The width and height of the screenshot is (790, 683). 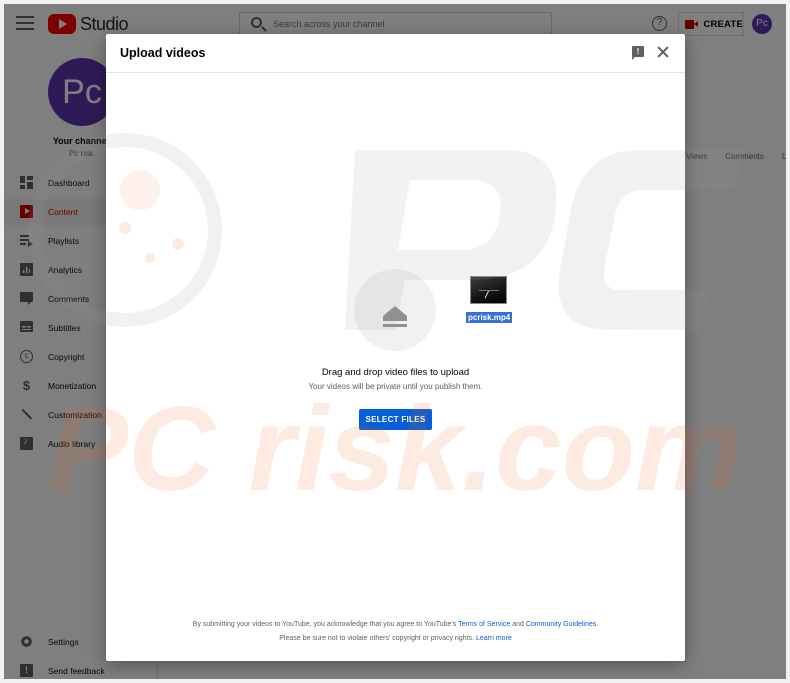 What do you see at coordinates (663, 52) in the screenshot?
I see `close-icon` at bounding box center [663, 52].